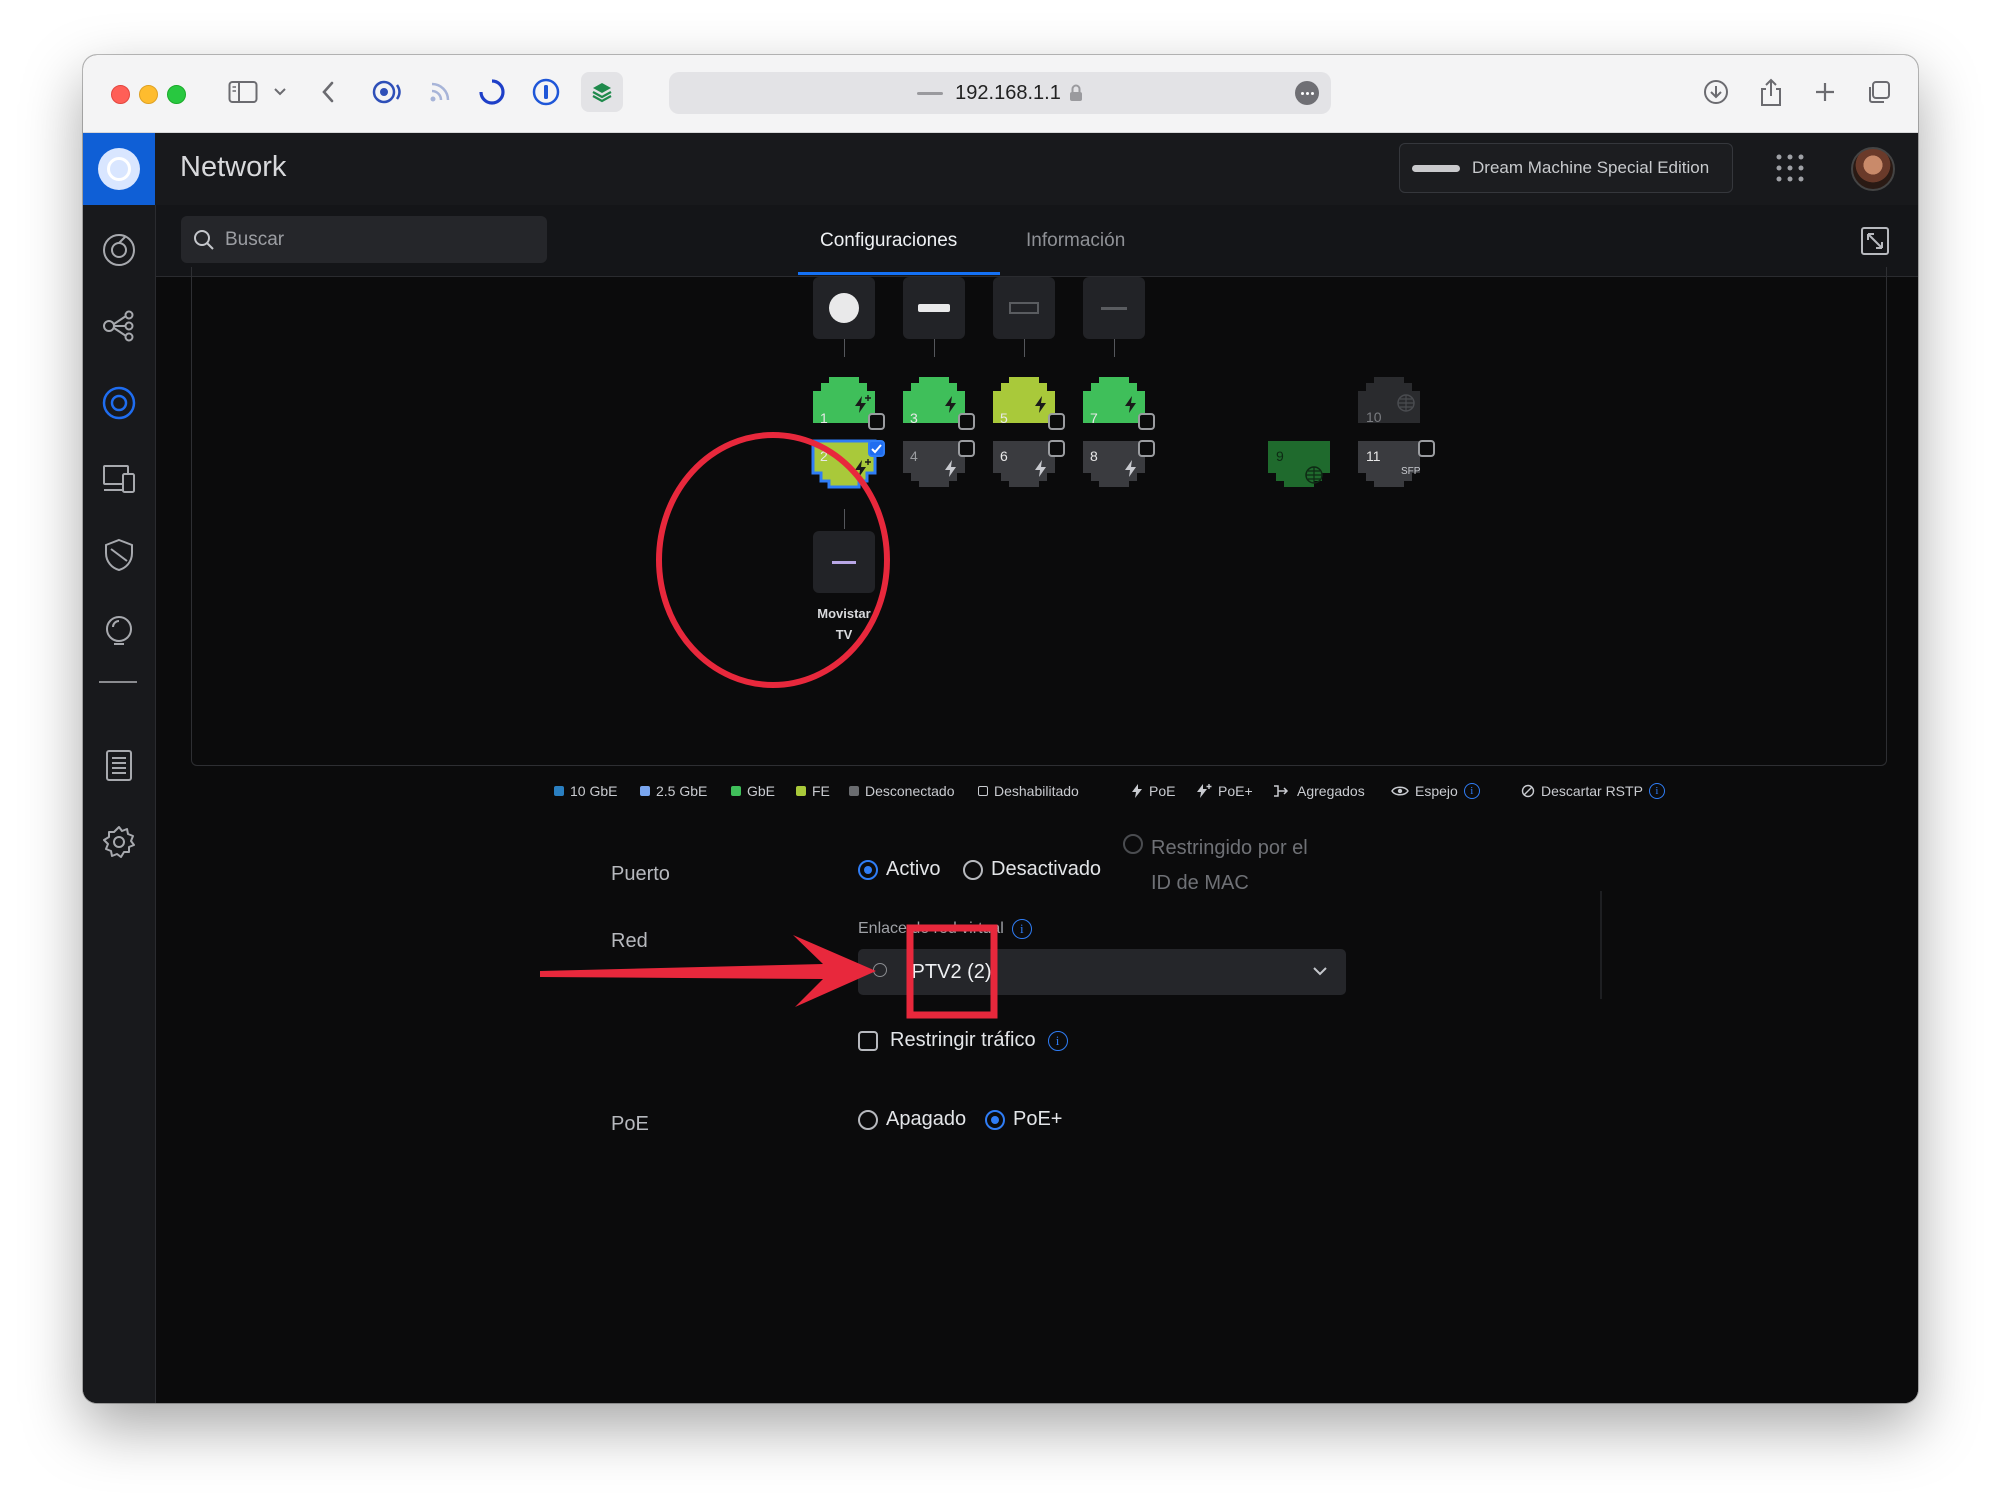 The height and width of the screenshot is (1511, 2000). Describe the element at coordinates (1075, 240) in the screenshot. I see `tab-informacion: Información` at that location.